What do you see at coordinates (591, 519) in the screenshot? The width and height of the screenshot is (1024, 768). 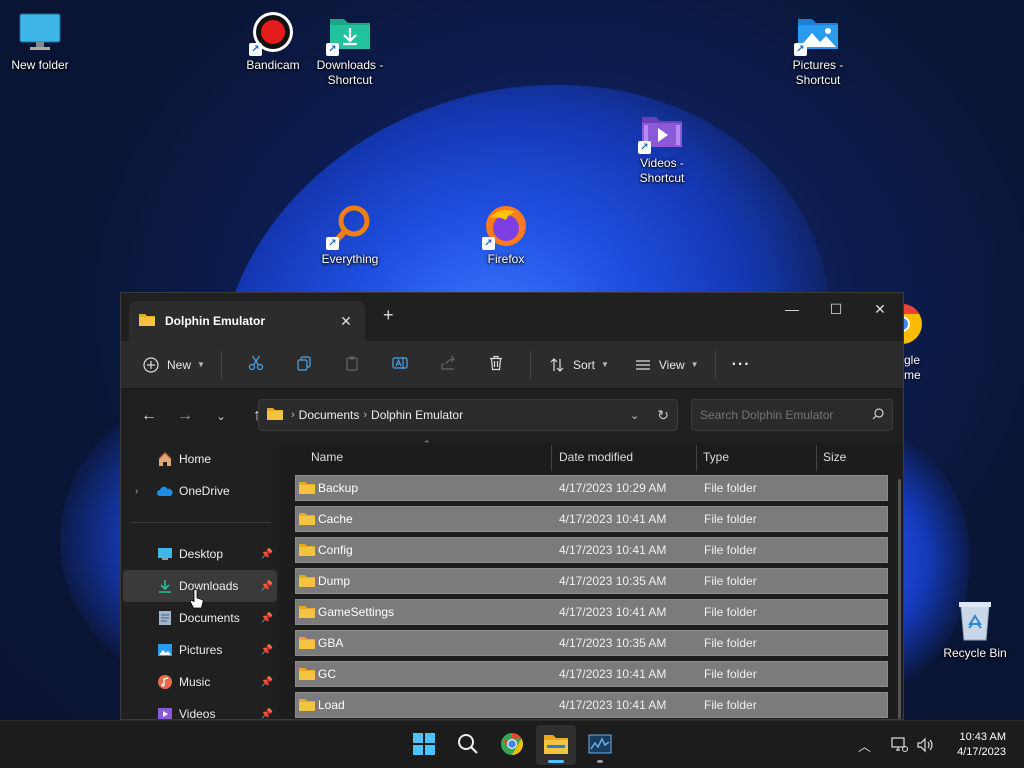 I see `file-row: Cache 4/17/2023 10:41 AM File folder` at bounding box center [591, 519].